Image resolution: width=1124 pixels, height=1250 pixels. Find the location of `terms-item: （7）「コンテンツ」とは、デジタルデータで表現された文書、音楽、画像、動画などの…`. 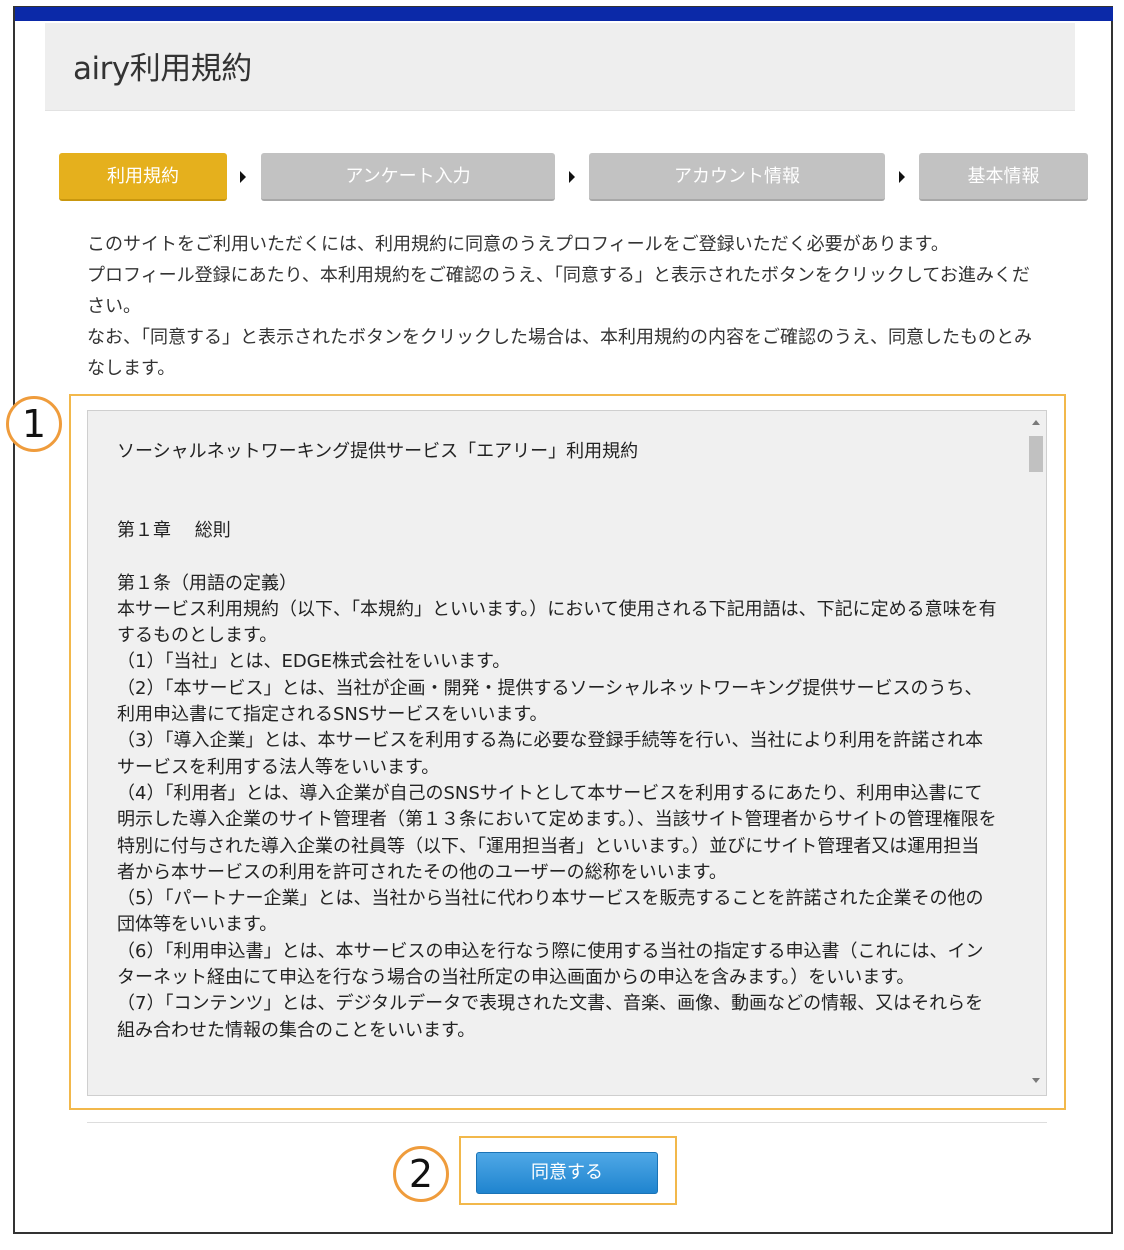

terms-item: （7）「コンテンツ」とは、デジタルデータで表現された文書、音楽、画像、動画などの… is located at coordinates (550, 1017).